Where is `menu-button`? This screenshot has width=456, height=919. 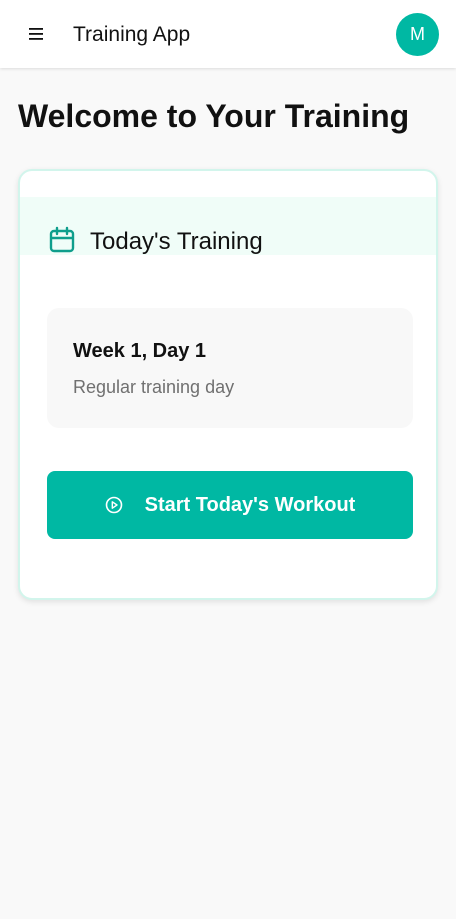
menu-button is located at coordinates (36, 34).